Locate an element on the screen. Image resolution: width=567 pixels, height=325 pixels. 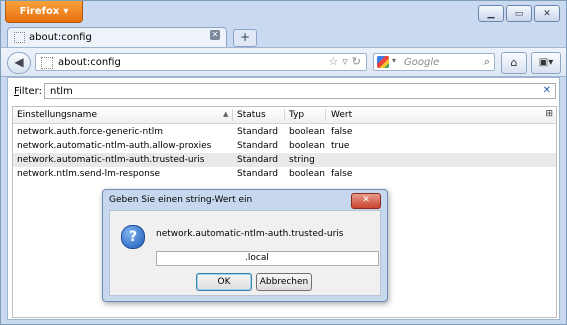
filter-value: ntlm is located at coordinates (61, 91).